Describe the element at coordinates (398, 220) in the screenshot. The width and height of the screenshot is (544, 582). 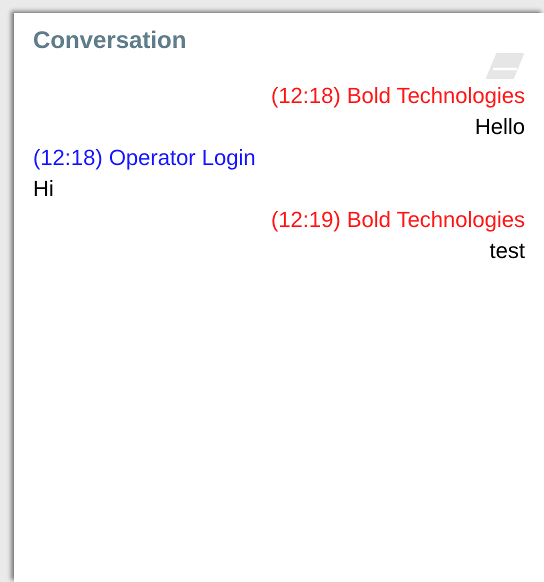
I see `message-header: (12:19) Bold Technologies` at that location.